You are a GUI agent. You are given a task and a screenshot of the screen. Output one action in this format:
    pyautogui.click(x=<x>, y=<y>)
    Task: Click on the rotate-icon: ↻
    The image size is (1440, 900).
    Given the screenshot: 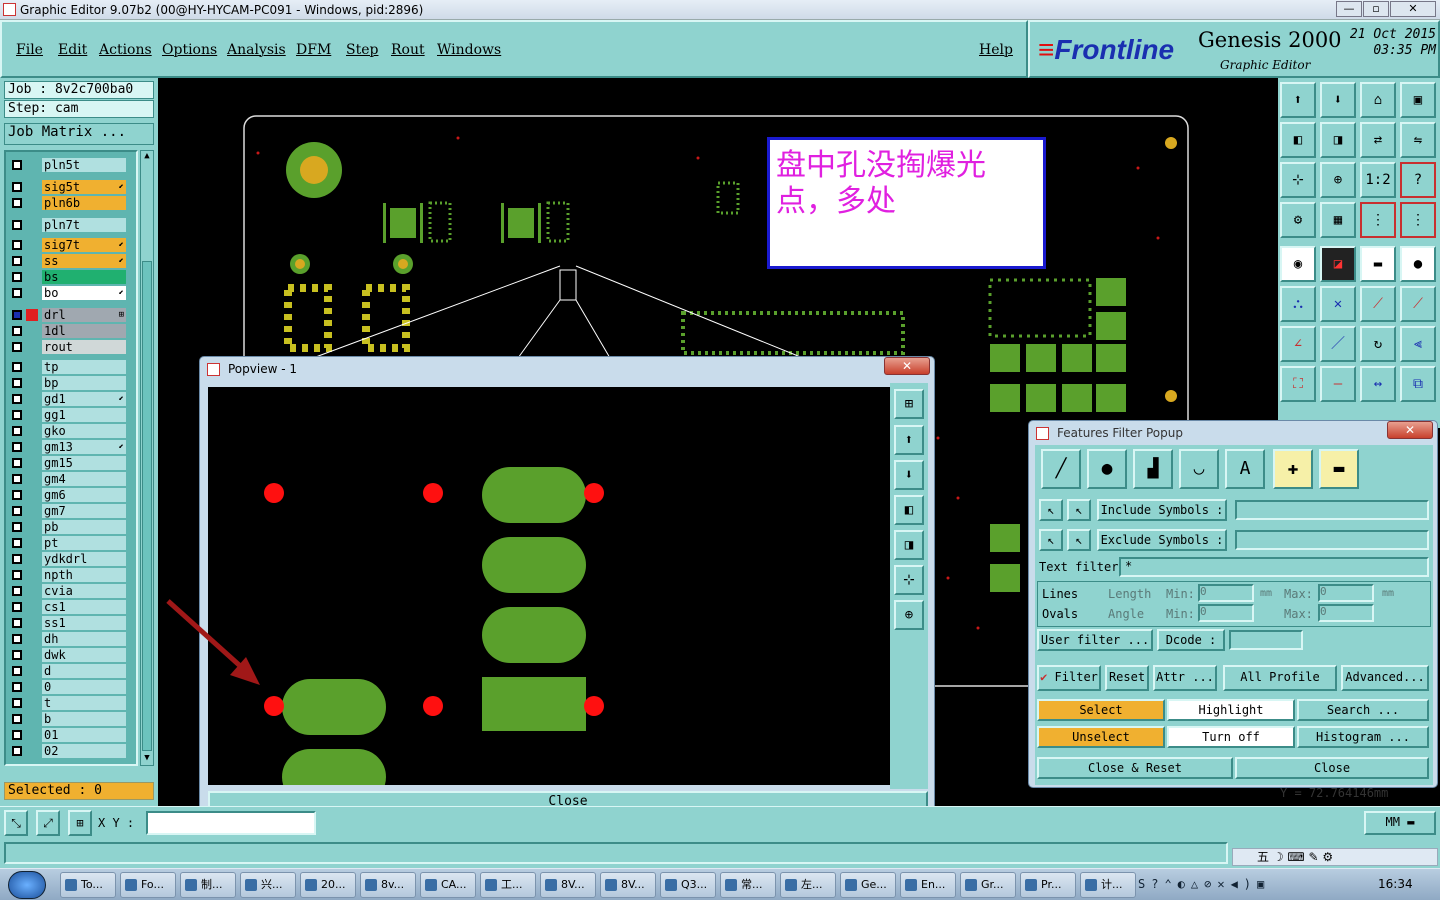 What is the action you would take?
    pyautogui.click(x=1378, y=344)
    